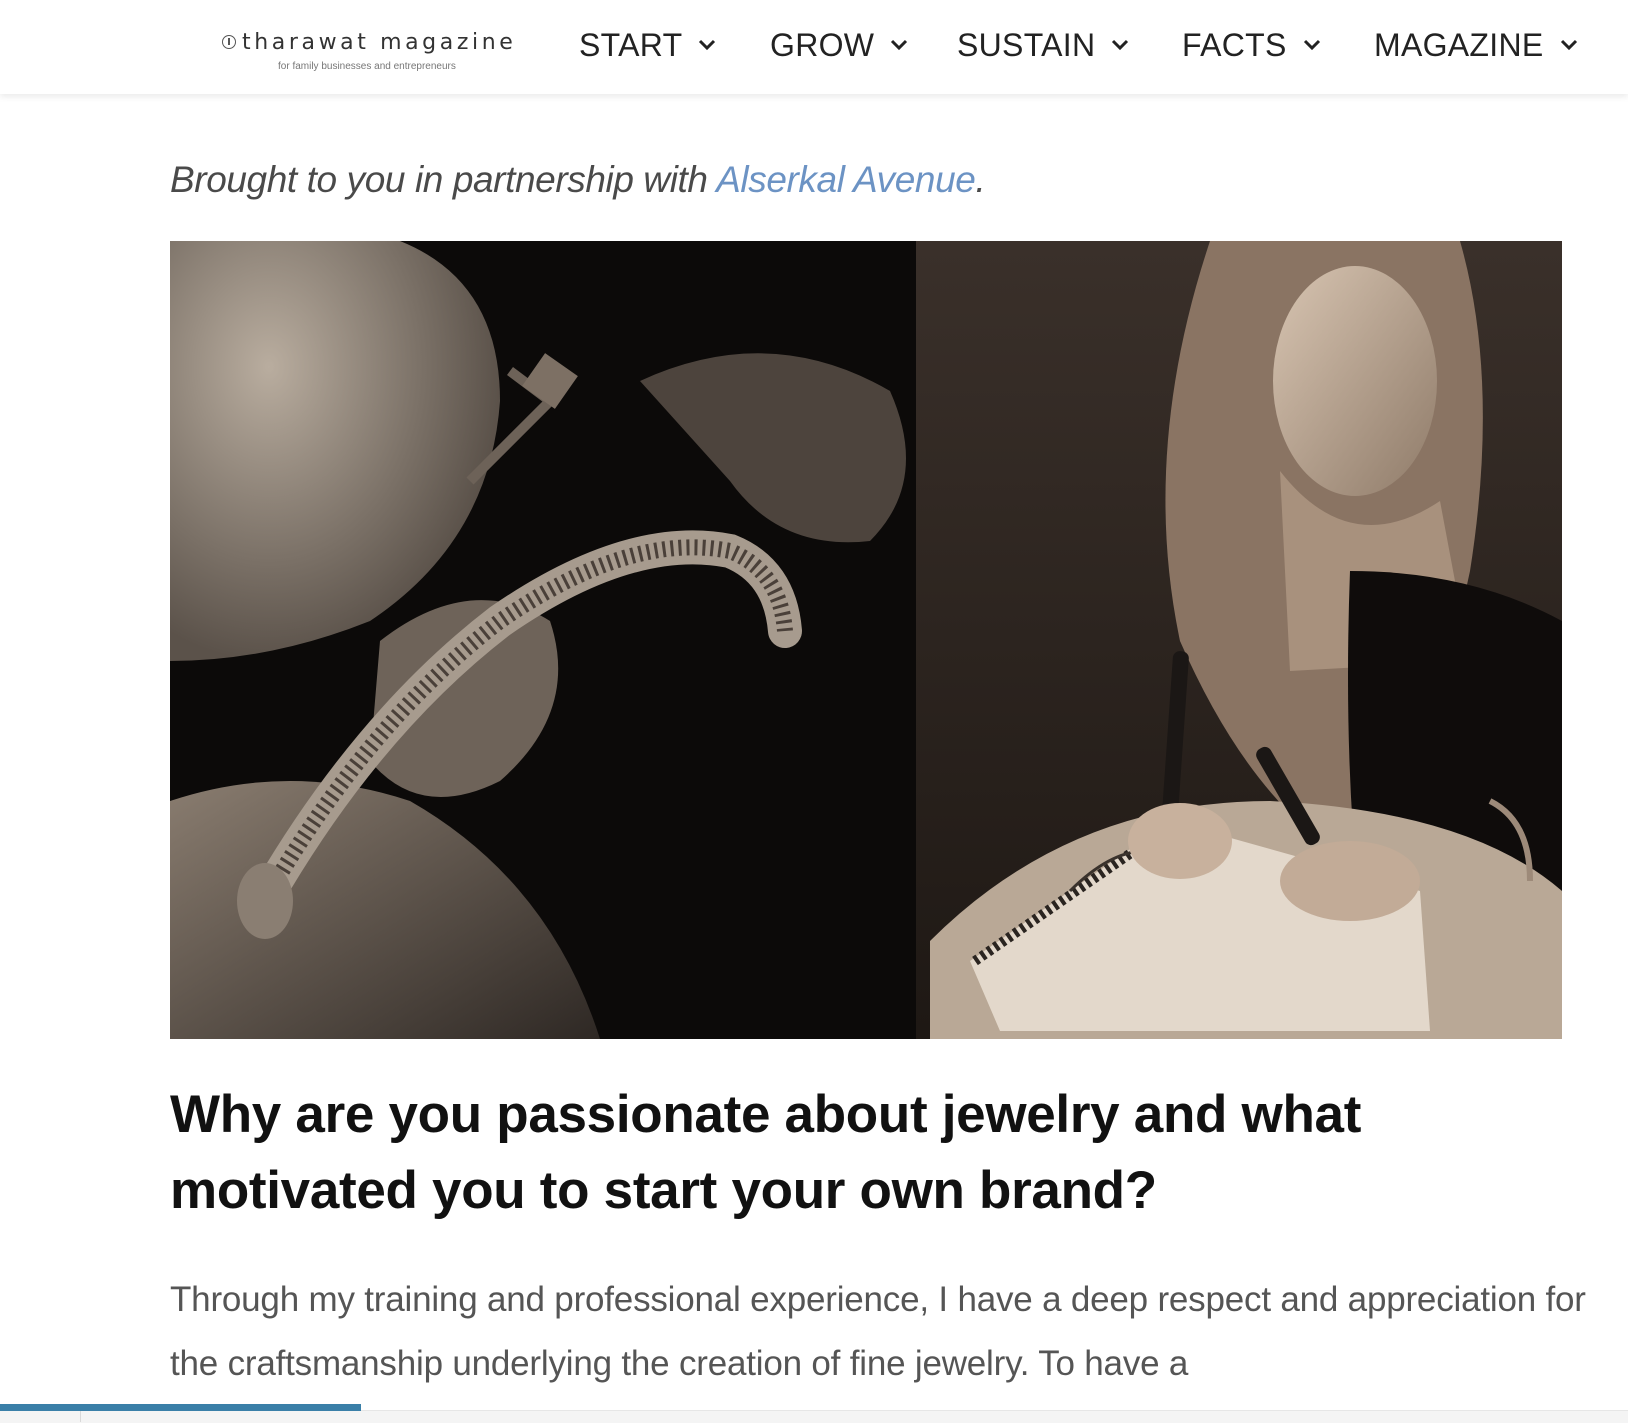 The width and height of the screenshot is (1628, 1423). I want to click on partner-prefix: Brought to you in partnership with, so click(443, 179).